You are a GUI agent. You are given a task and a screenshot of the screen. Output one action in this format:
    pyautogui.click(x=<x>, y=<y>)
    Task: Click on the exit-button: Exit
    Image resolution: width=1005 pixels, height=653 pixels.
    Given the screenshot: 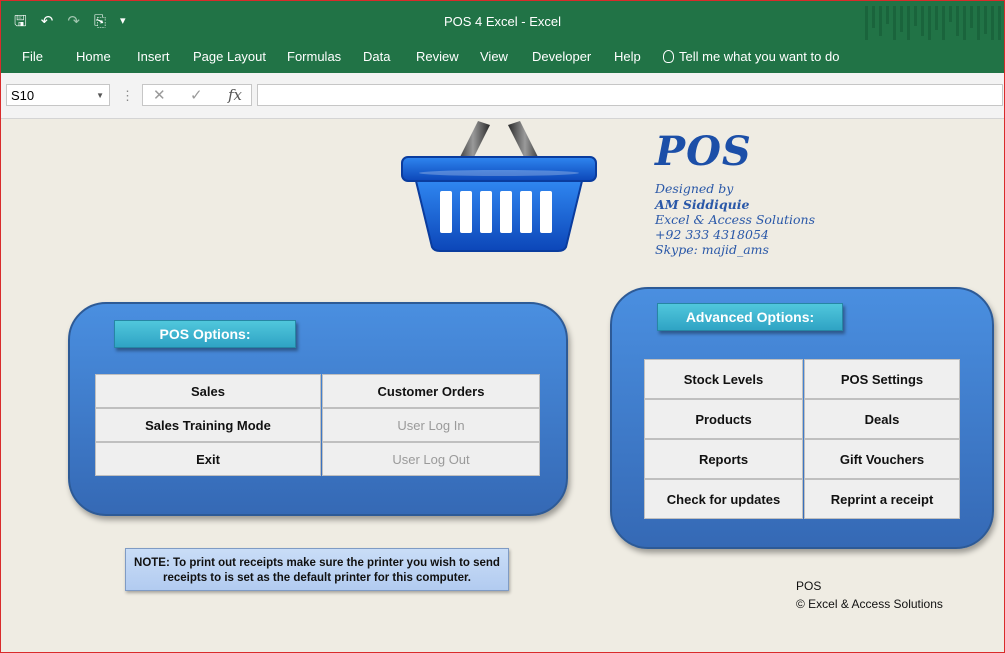 What is the action you would take?
    pyautogui.click(x=208, y=459)
    